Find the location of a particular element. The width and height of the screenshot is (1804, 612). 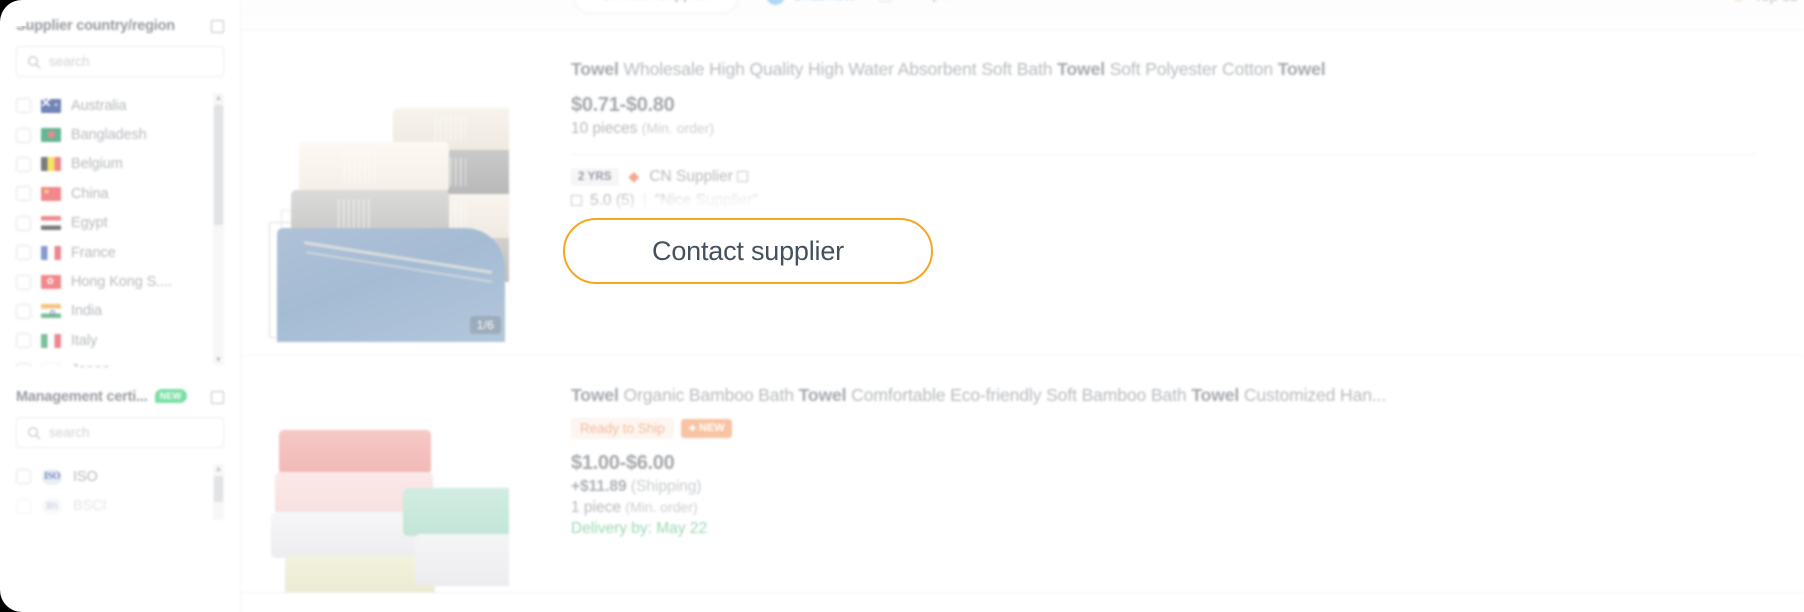

contact-supplier-button-highlighted: Contact supplier is located at coordinates (748, 251).